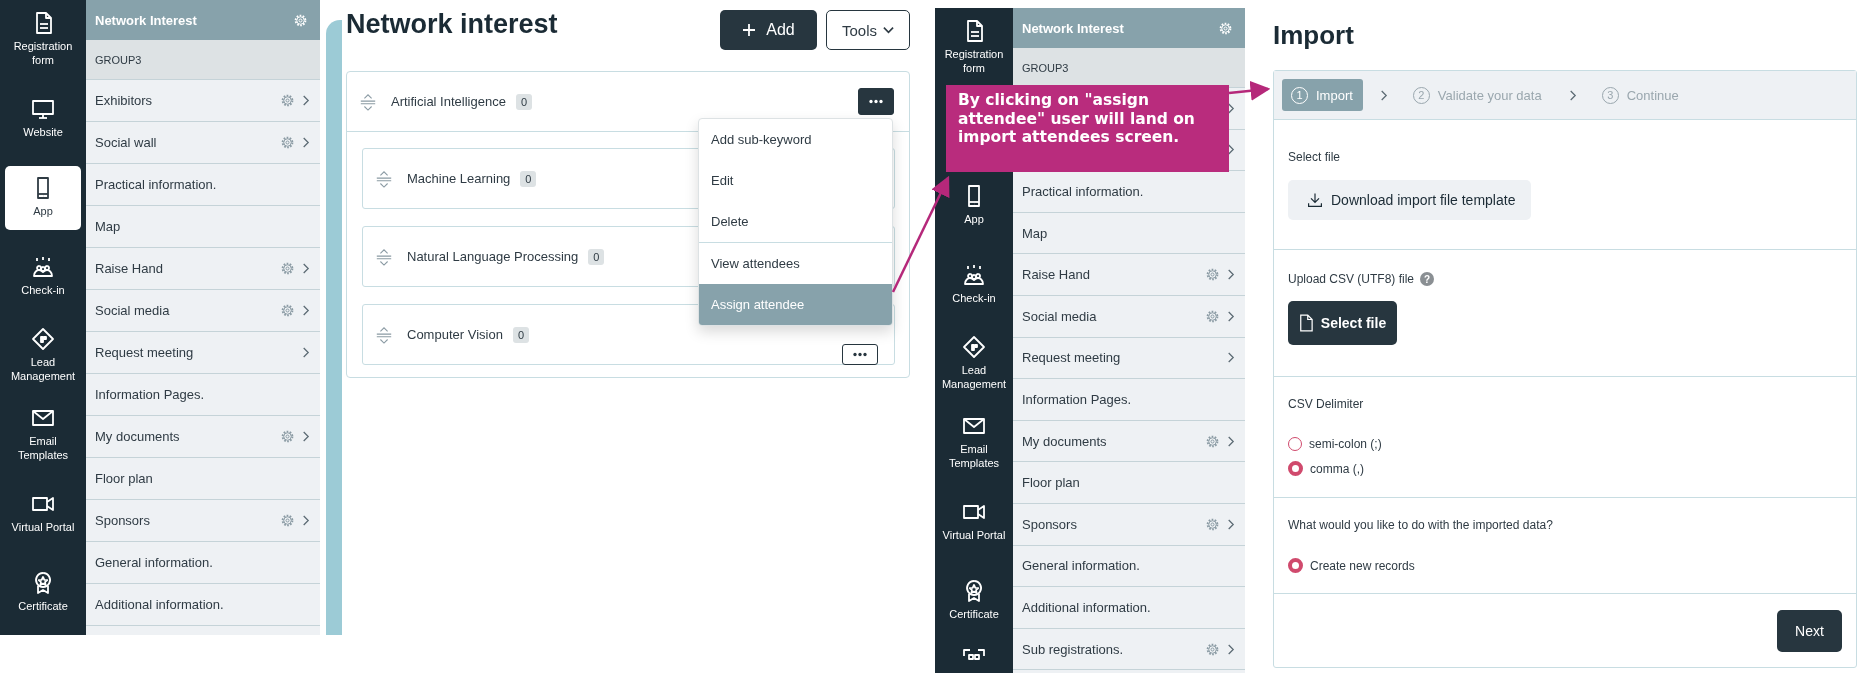 The height and width of the screenshot is (673, 1866). Describe the element at coordinates (203, 60) in the screenshot. I see `group-heading: GROUP3` at that location.